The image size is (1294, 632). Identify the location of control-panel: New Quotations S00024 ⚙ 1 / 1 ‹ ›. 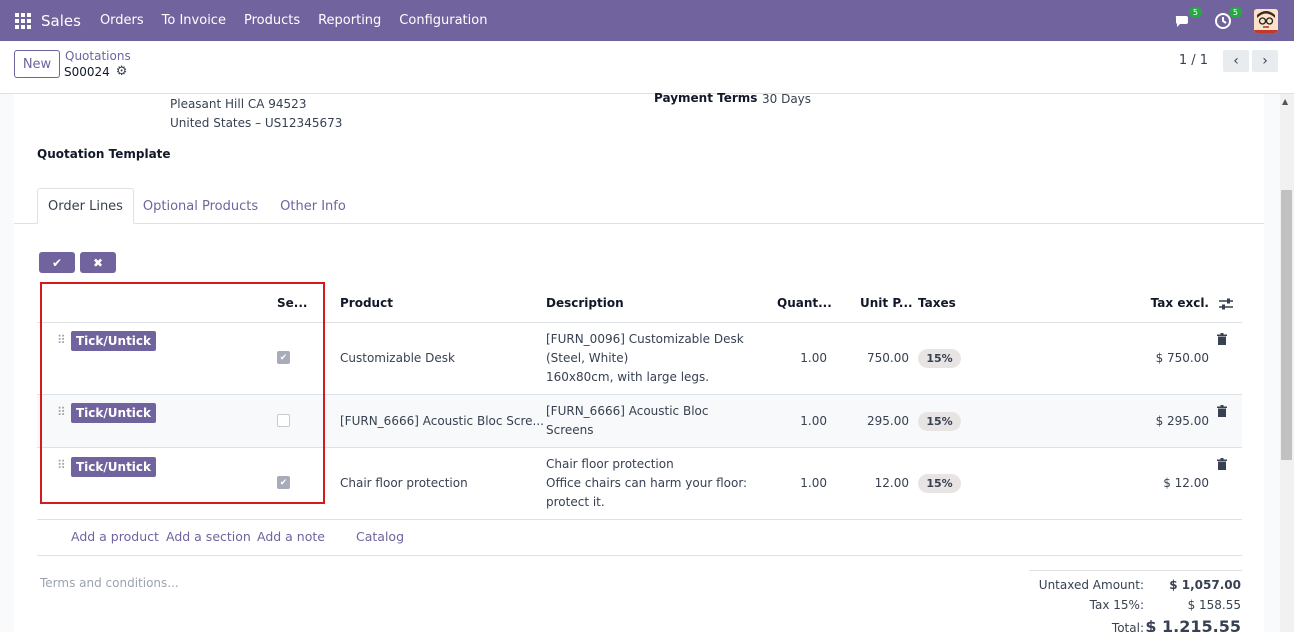
(647, 67).